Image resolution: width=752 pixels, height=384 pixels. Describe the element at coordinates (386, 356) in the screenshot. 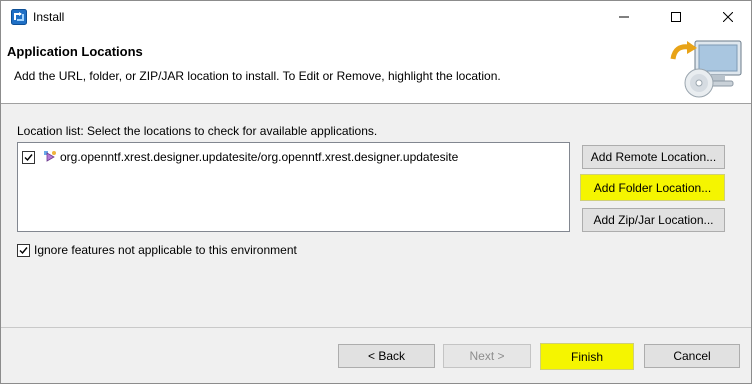

I see `back-button: < Back` at that location.